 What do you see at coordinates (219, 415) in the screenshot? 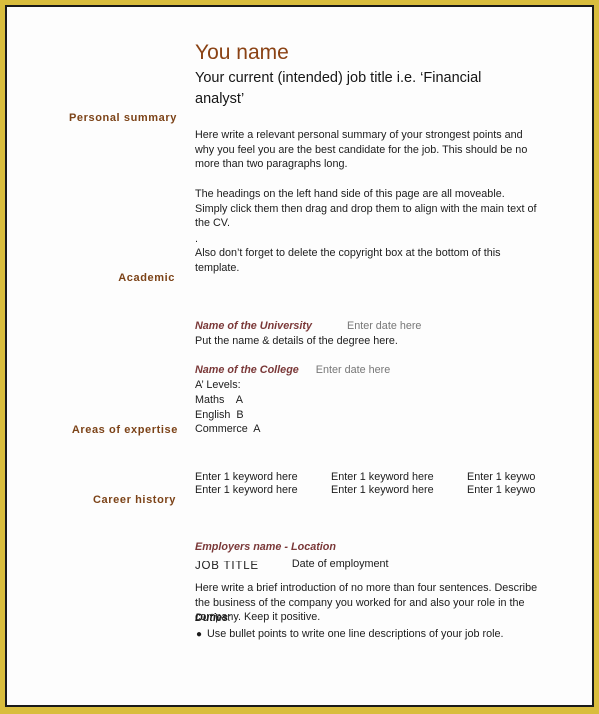
I see `college-line: English B` at bounding box center [219, 415].